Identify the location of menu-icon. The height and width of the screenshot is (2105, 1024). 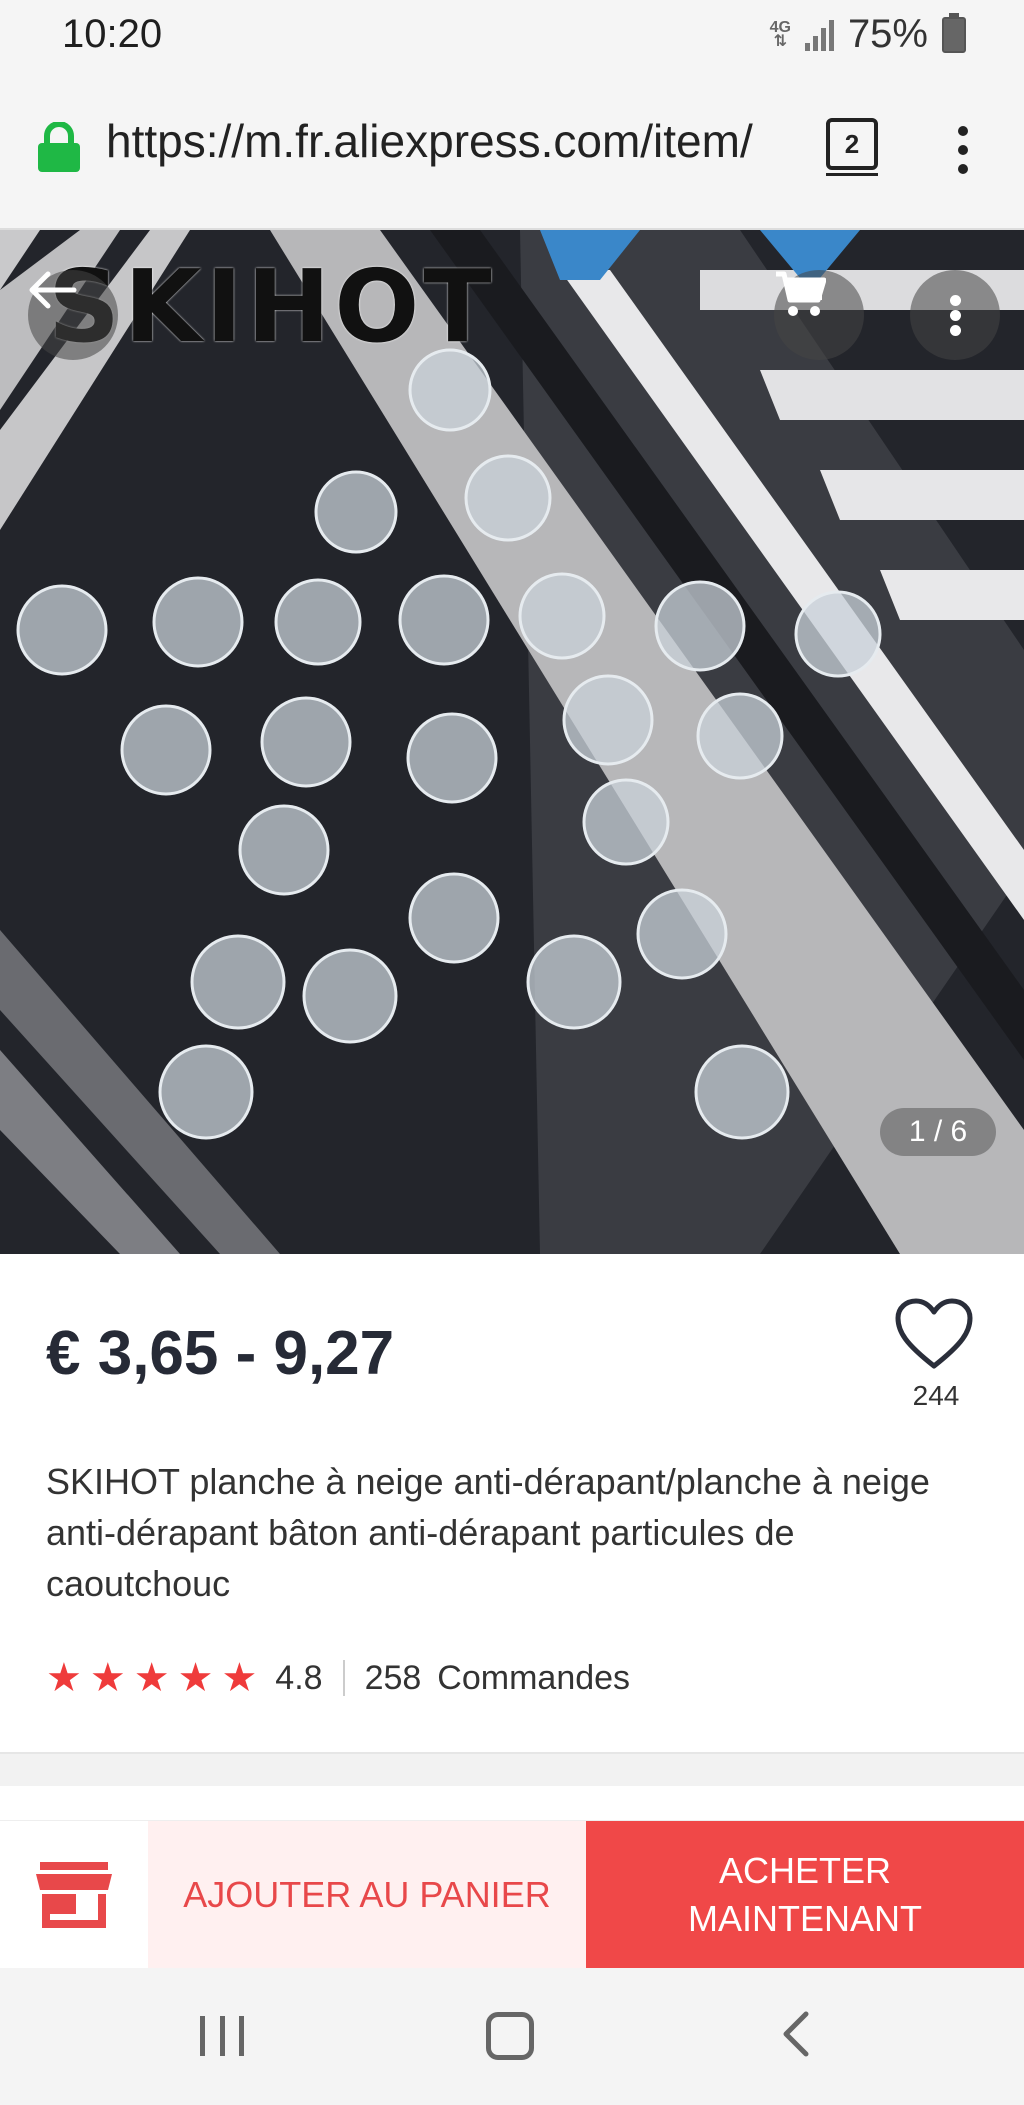
(963, 150).